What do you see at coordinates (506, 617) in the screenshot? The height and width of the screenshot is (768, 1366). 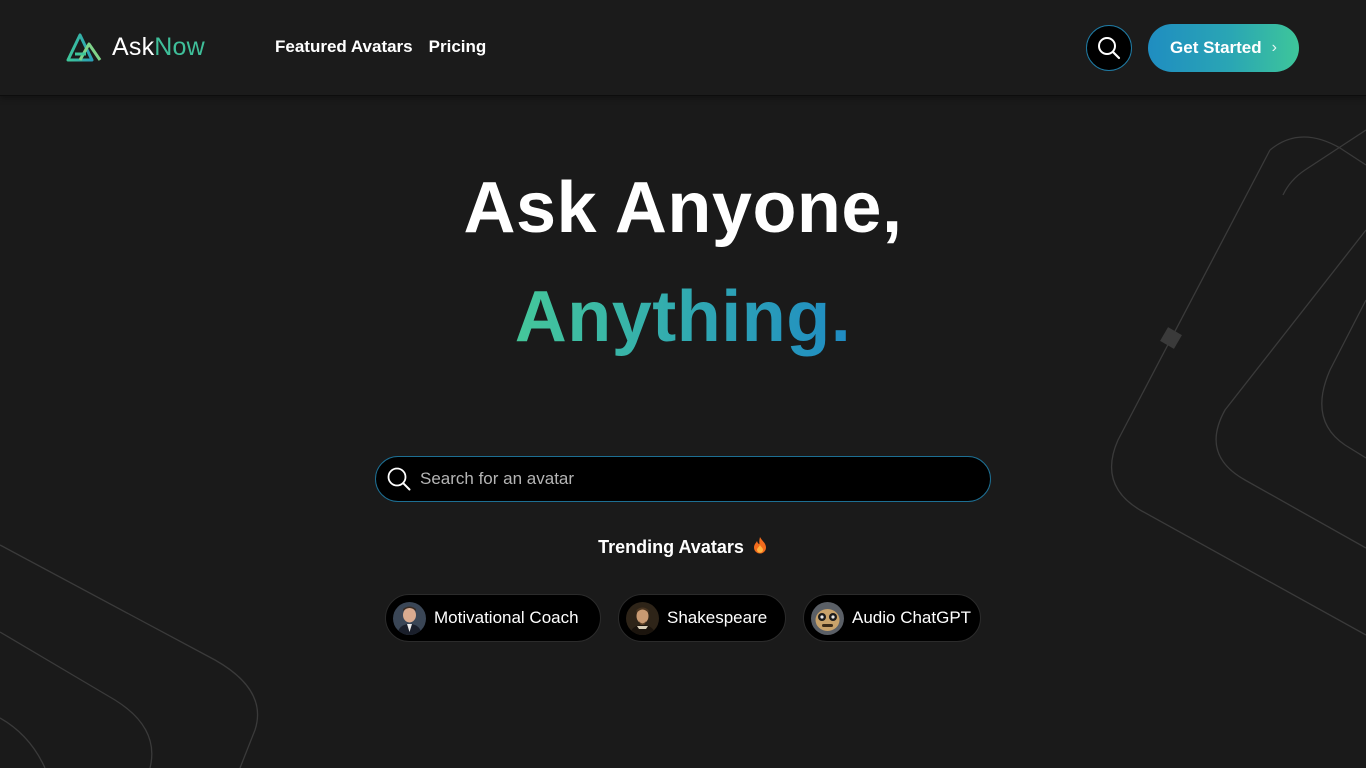 I see `chip-label: Motivational Coach` at bounding box center [506, 617].